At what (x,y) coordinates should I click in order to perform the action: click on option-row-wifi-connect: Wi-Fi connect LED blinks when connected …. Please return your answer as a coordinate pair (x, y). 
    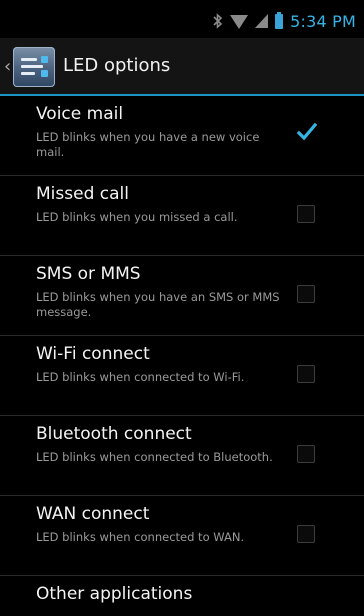
    Looking at the image, I should click on (182, 376).